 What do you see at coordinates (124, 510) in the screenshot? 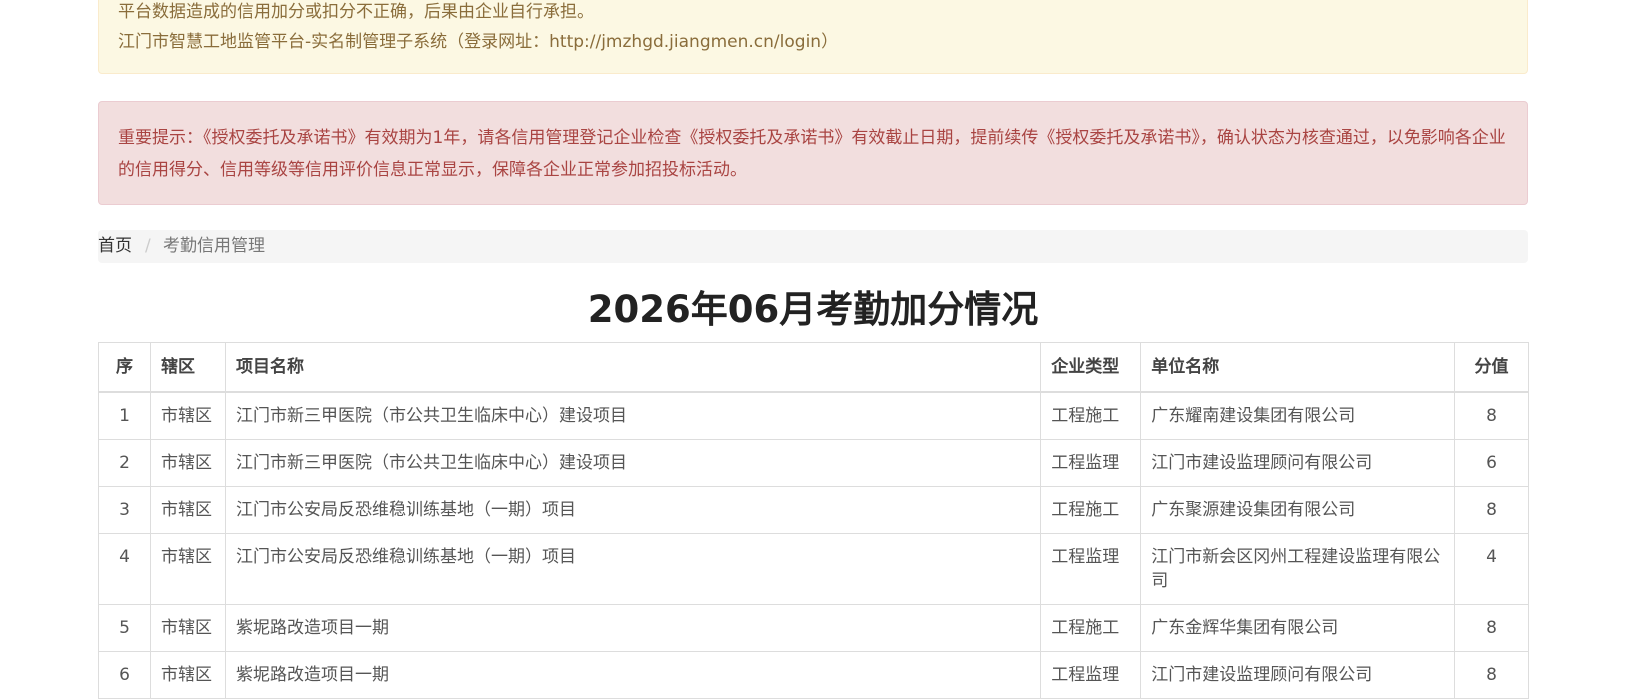
I see `cell-no: 3` at bounding box center [124, 510].